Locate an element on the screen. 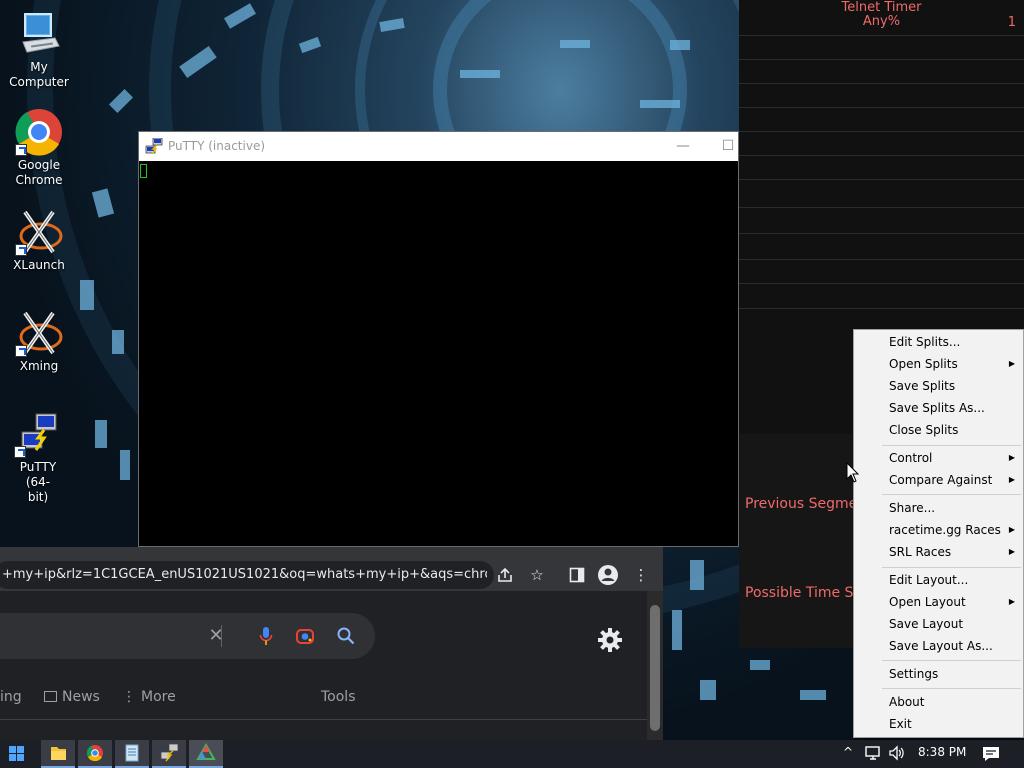 The width and height of the screenshot is (1024, 768). bookmark-star-icon: ☆ is located at coordinates (537, 575).